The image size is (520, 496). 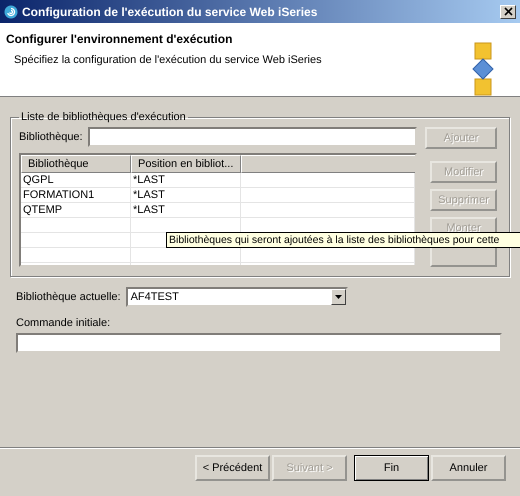 I want to click on wizard-button: Annuler, so click(x=468, y=468).